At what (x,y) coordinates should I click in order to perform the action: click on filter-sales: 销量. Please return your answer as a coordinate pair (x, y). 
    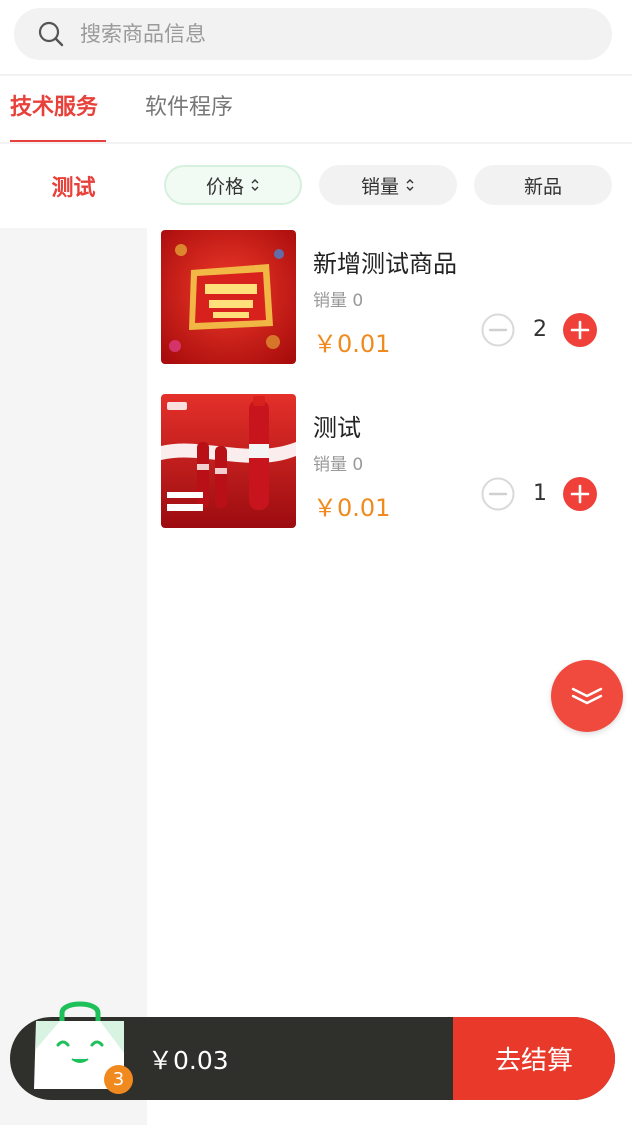
    Looking at the image, I should click on (388, 185).